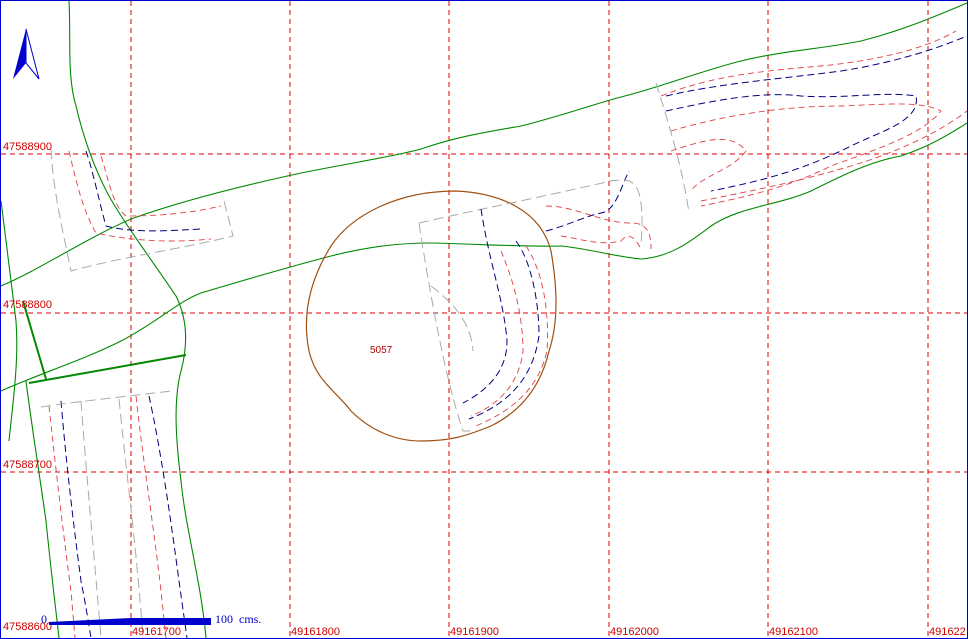 The width and height of the screenshot is (968, 639). I want to click on x-label-4: 49162000, so click(634, 632).